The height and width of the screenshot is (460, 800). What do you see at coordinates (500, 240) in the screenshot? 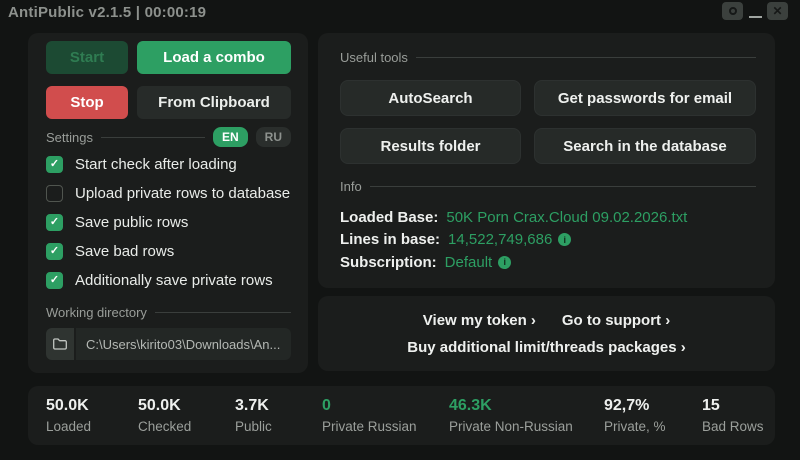
I see `lines-in-base-value: 14,522,749,686` at bounding box center [500, 240].